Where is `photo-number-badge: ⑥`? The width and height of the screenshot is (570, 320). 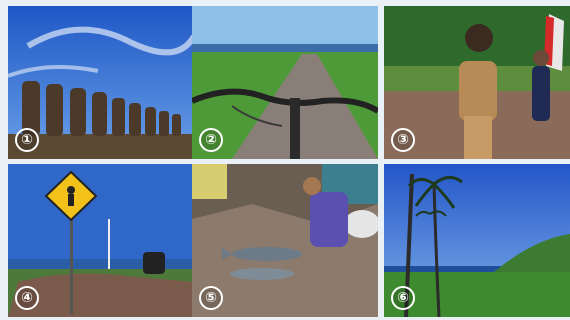 photo-number-badge: ⑥ is located at coordinates (403, 298).